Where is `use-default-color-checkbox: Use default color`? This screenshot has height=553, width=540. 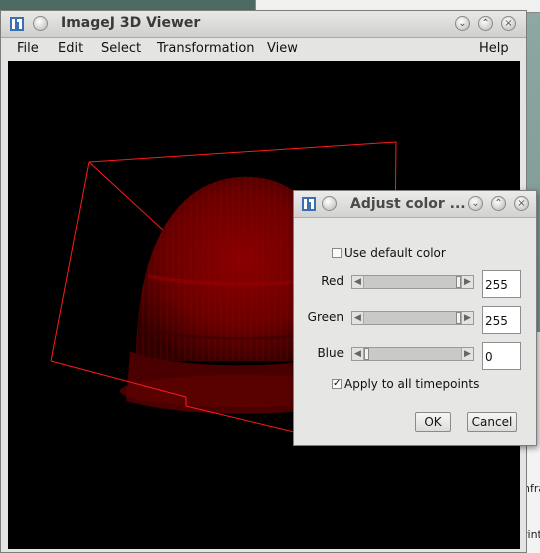
use-default-color-checkbox: Use default color is located at coordinates (389, 253).